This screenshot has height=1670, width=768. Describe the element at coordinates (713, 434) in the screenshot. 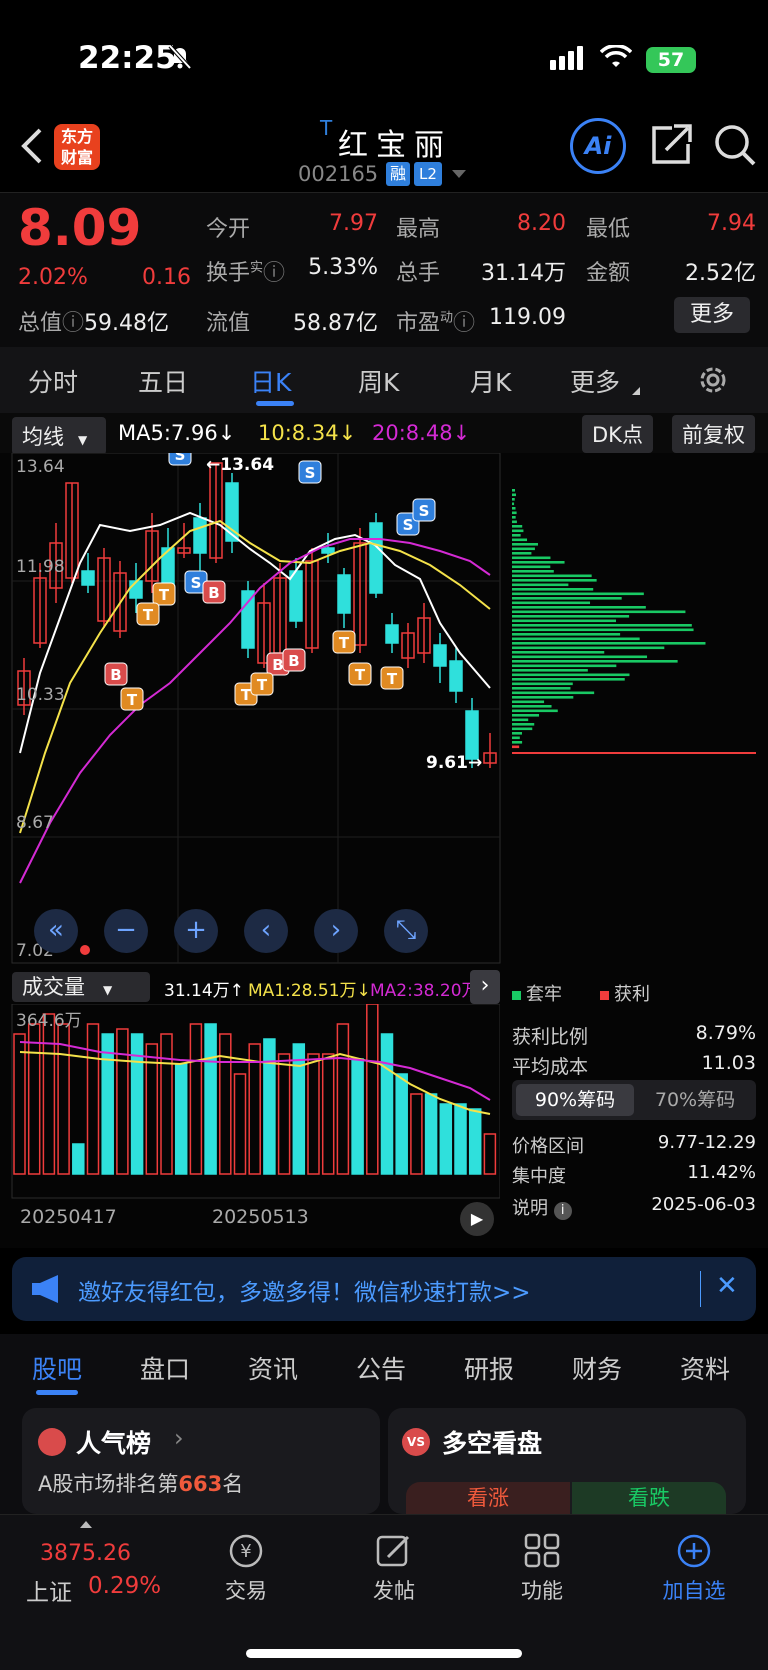

I see `adjust-button: 前复权` at that location.